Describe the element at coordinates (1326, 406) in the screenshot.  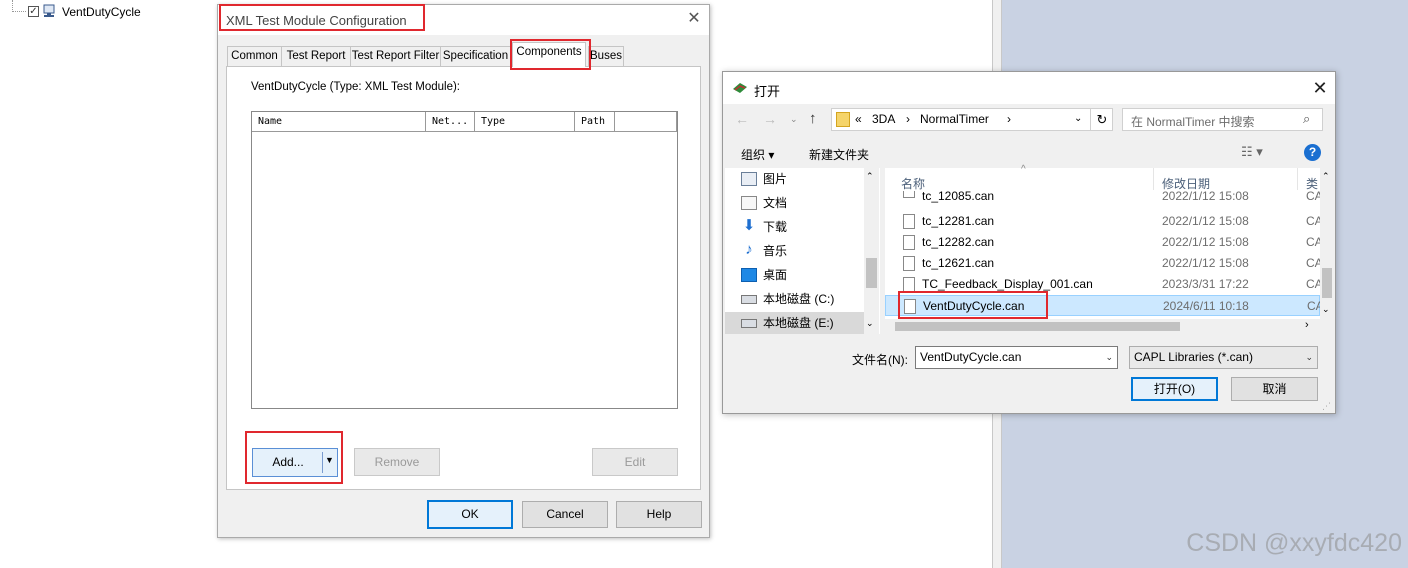
I see `resize-grip-icon: ⋰` at that location.